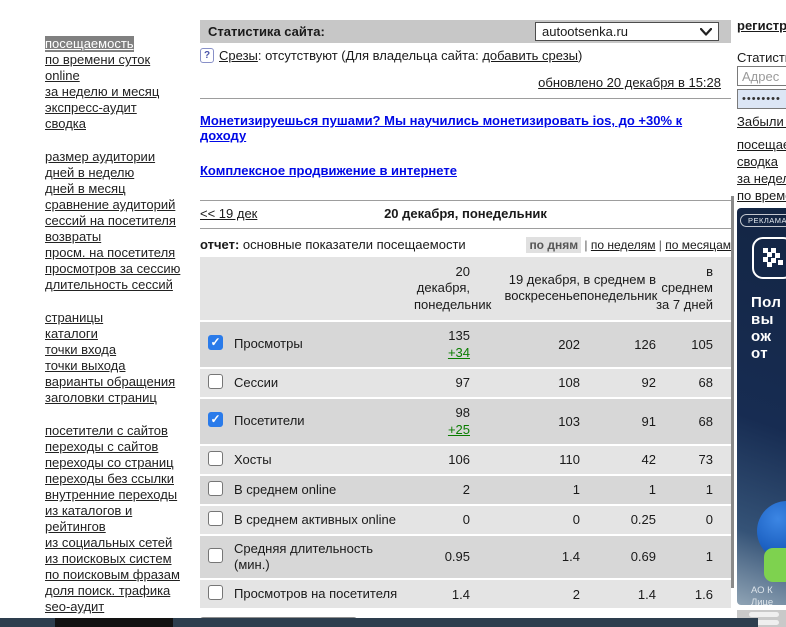 This screenshot has width=786, height=627. Describe the element at coordinates (761, 161) in the screenshot. I see `right-panel-link: сводка` at that location.